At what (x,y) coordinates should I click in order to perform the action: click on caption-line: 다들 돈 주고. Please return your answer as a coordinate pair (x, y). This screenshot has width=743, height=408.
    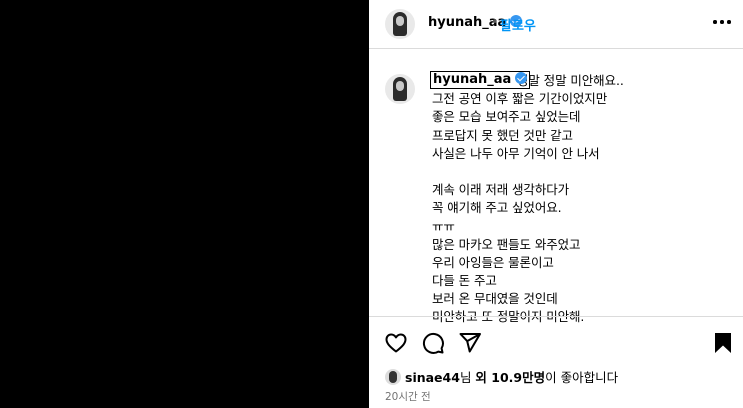
    Looking at the image, I should click on (464, 281).